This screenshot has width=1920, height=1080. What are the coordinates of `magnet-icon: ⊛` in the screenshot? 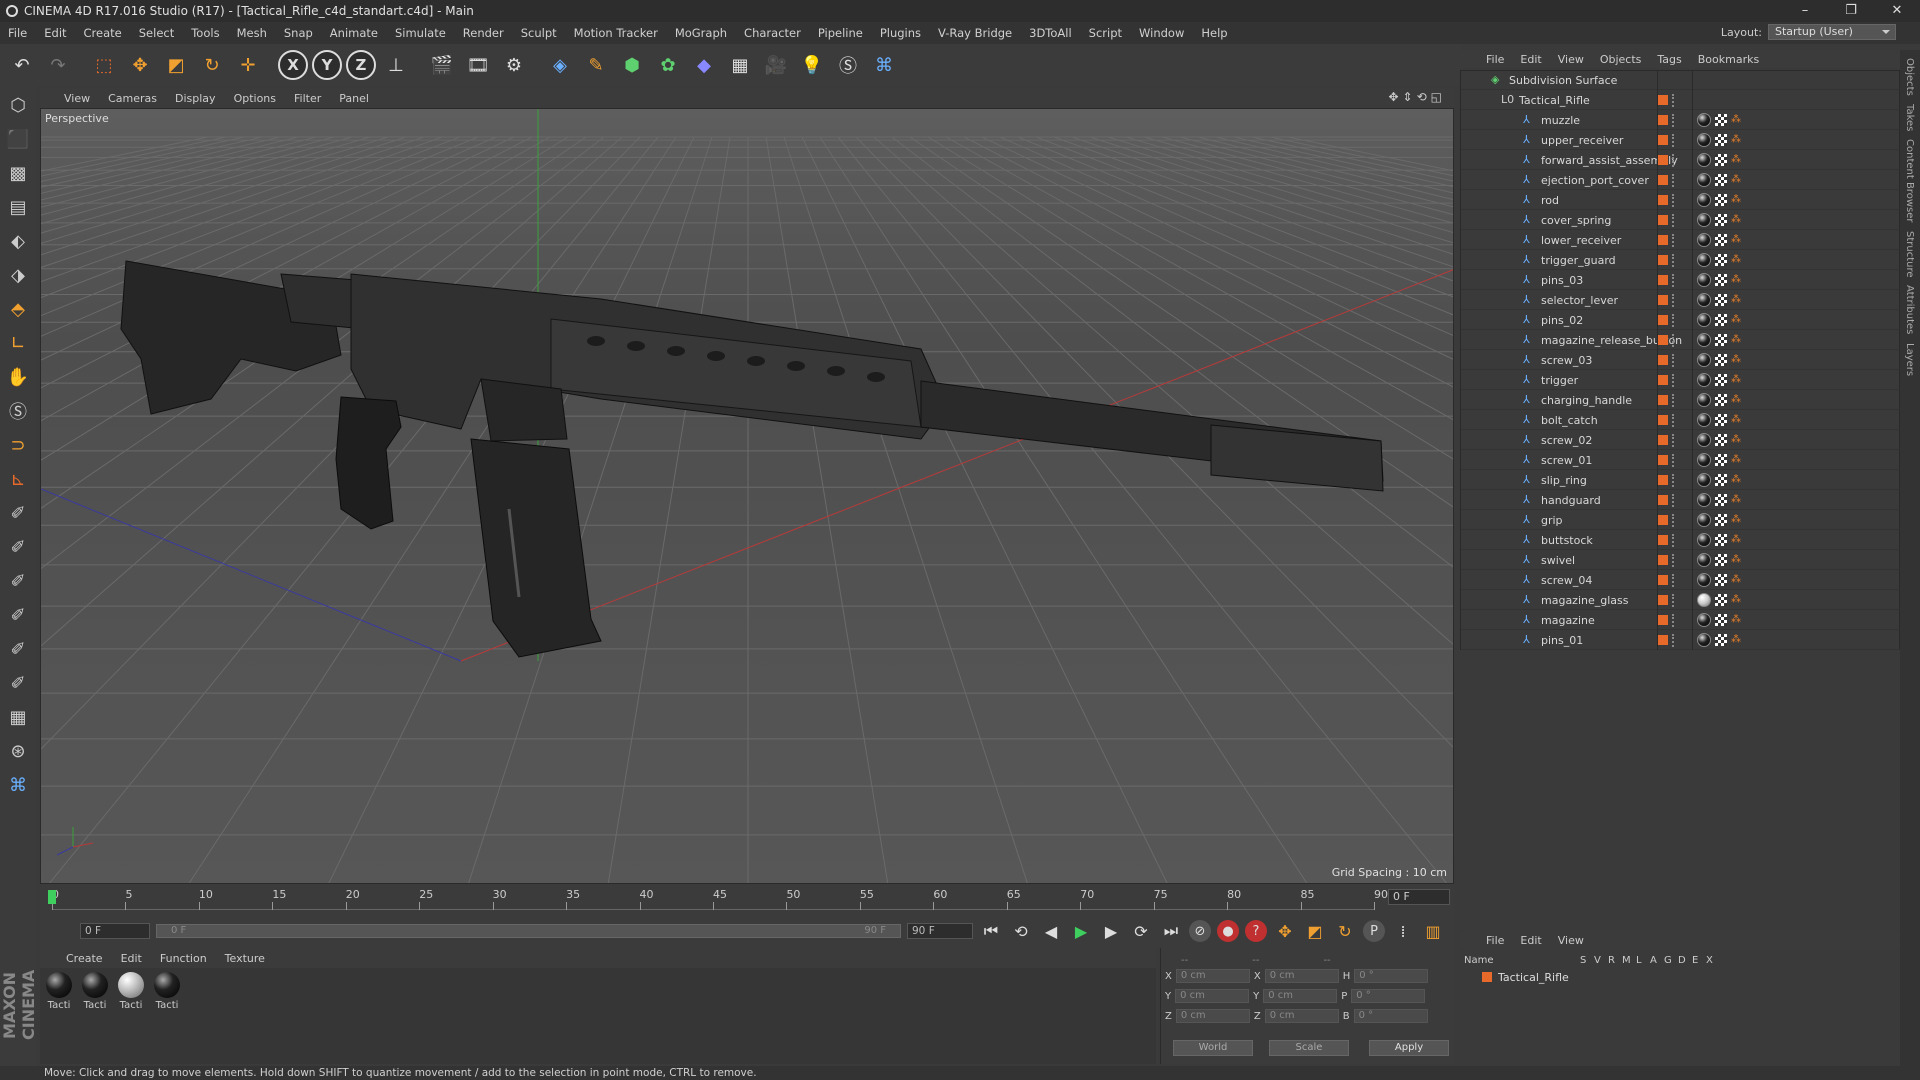 It's located at (18, 751).